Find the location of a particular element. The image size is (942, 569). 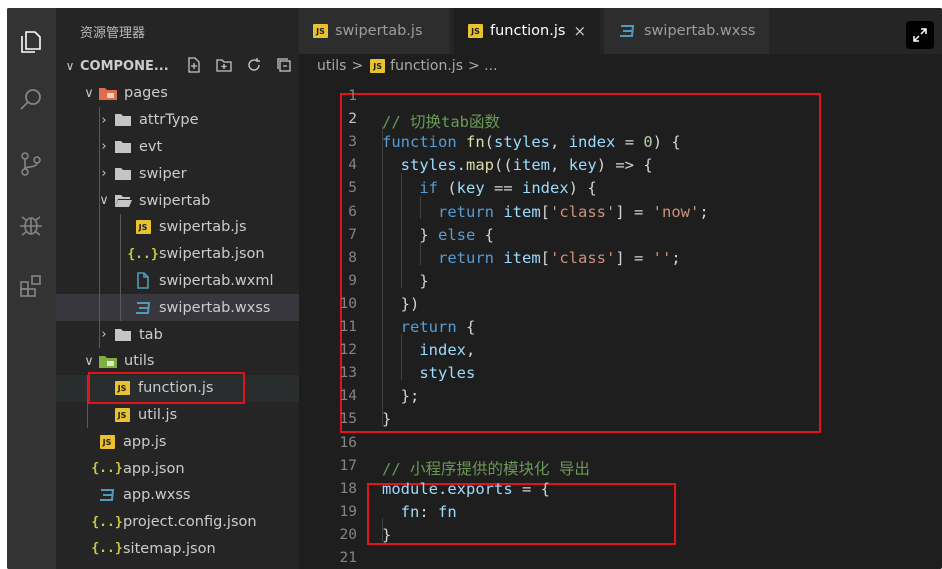

line-number: 16 is located at coordinates (348, 442).